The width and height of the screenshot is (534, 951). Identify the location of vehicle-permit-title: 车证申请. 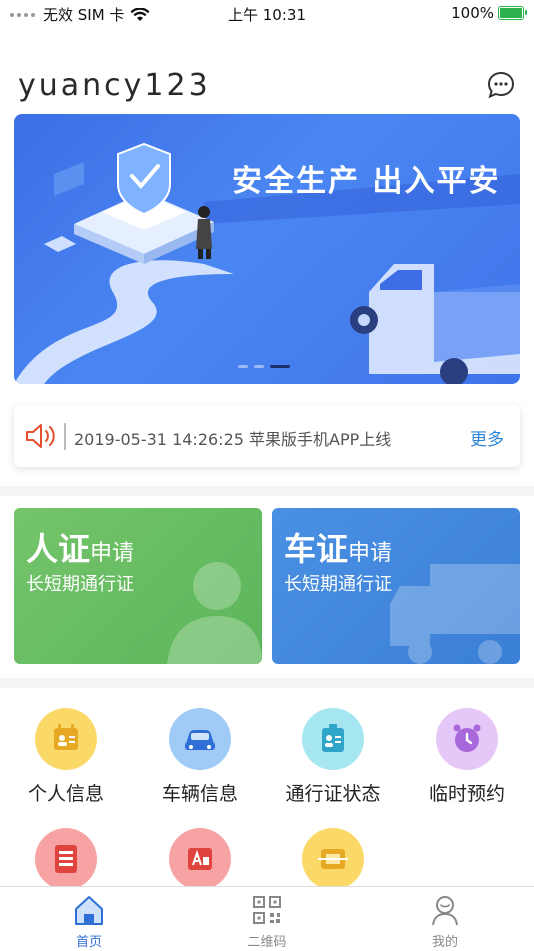
(338, 547).